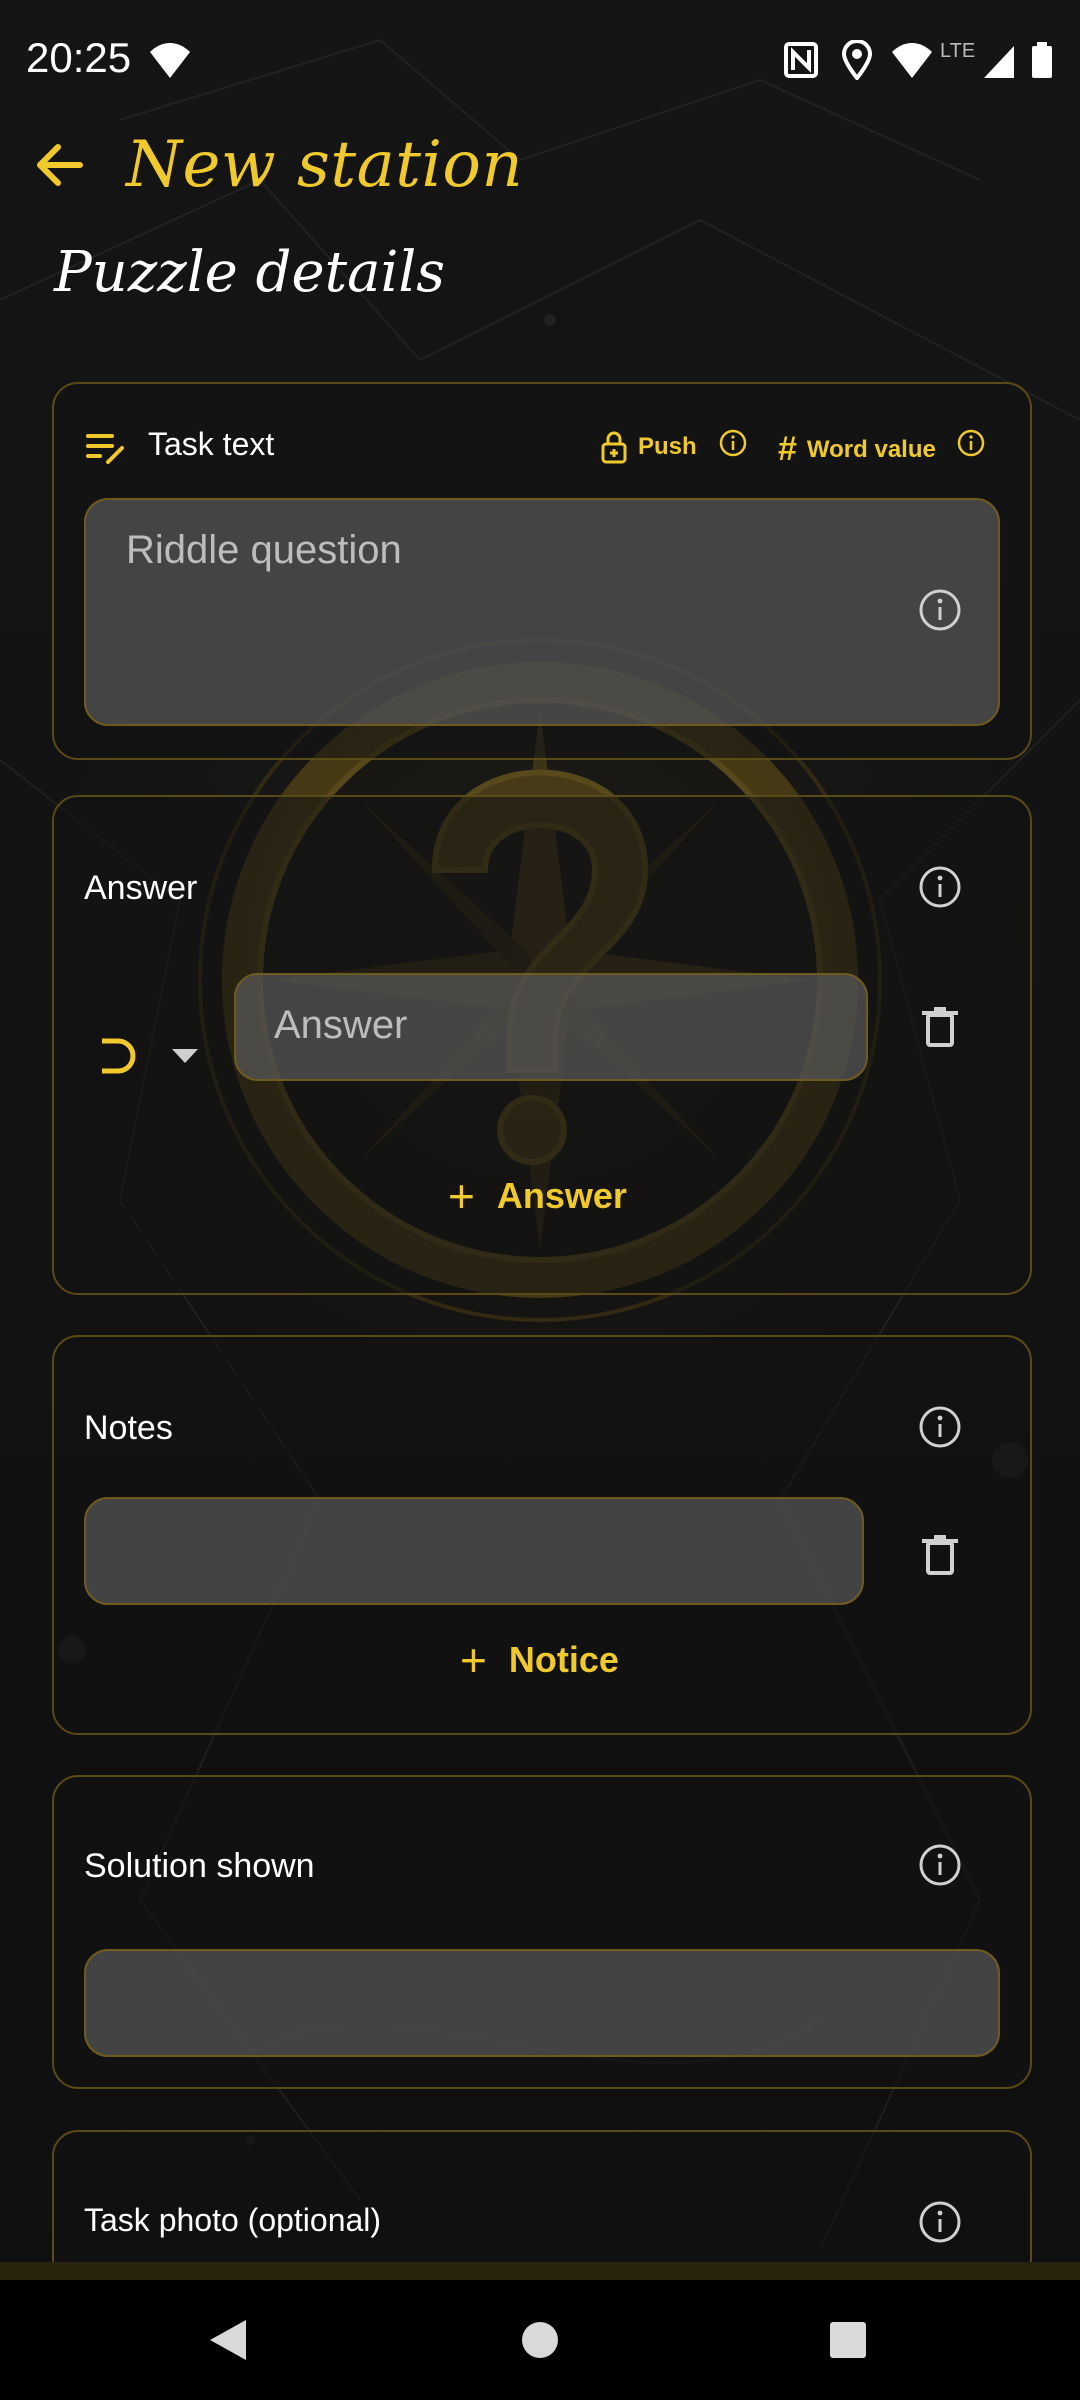 Image resolution: width=1080 pixels, height=2400 pixels. Describe the element at coordinates (551, 1027) in the screenshot. I see `answer-input: Answer` at that location.